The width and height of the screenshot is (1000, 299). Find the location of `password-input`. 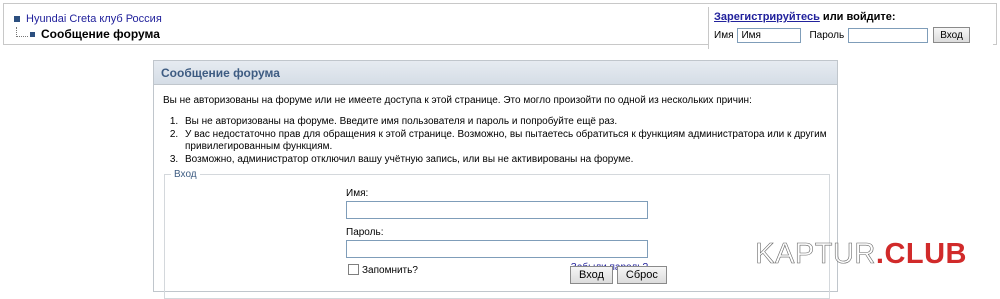

password-input is located at coordinates (497, 249).